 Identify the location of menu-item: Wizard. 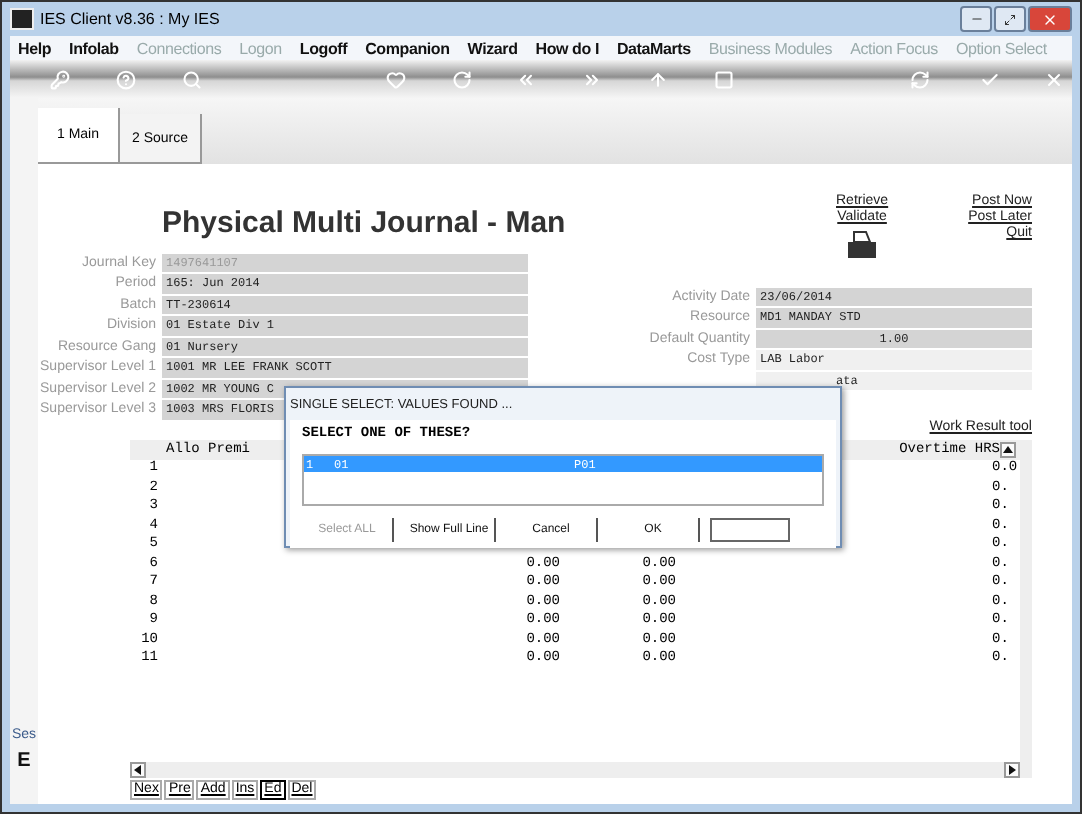
(492, 48).